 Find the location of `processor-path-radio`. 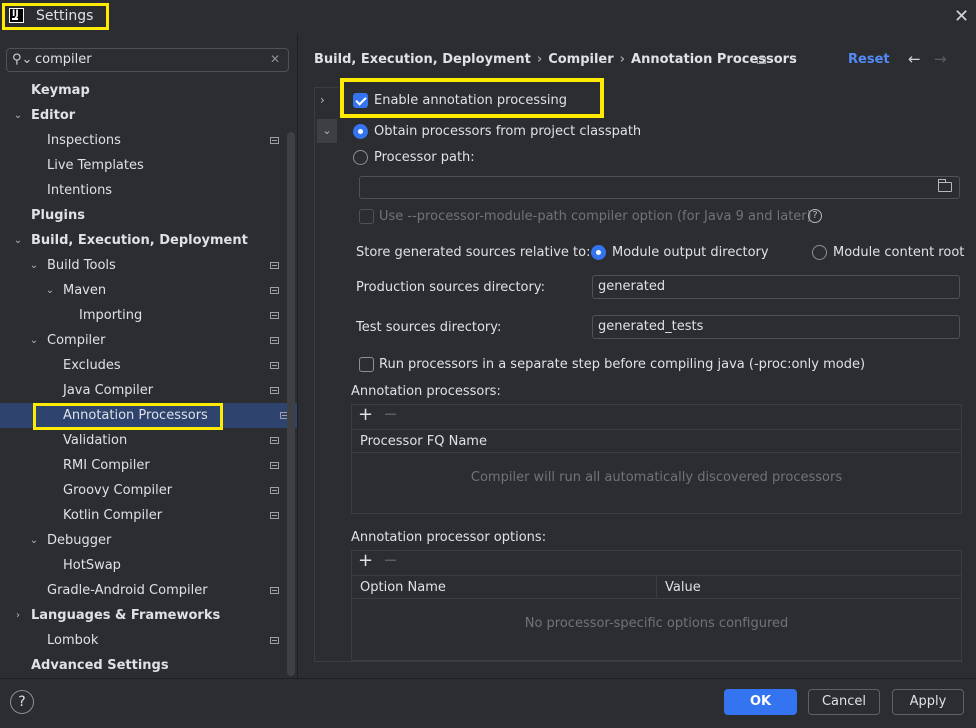

processor-path-radio is located at coordinates (360, 157).